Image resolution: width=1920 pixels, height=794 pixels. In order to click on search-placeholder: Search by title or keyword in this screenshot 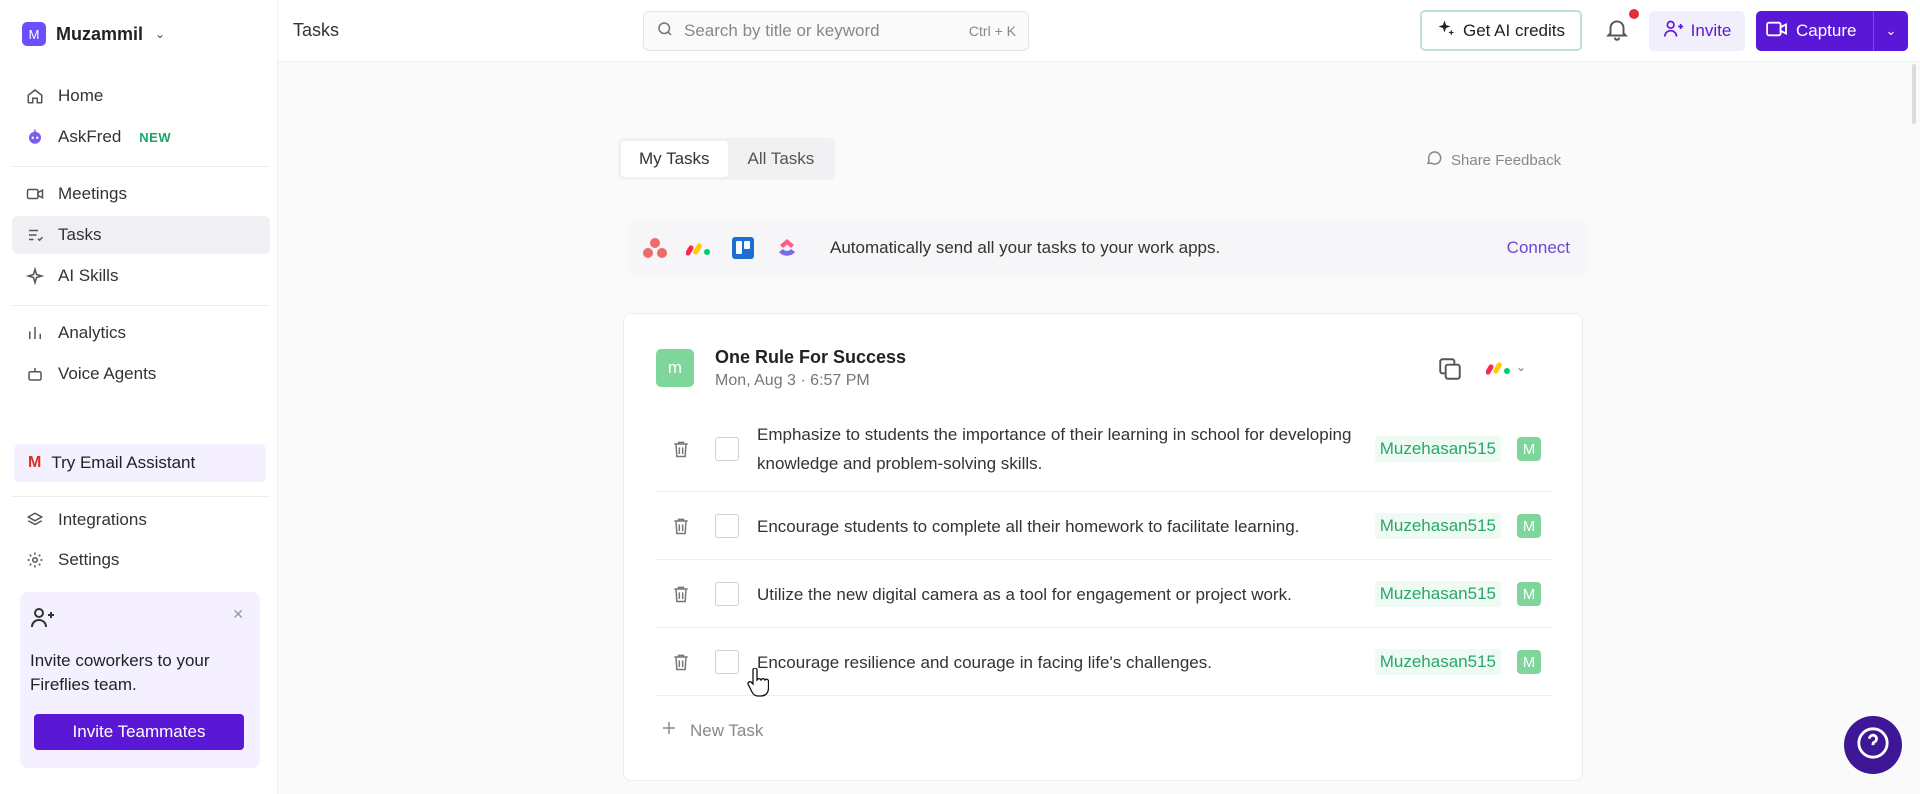, I will do `click(782, 30)`.